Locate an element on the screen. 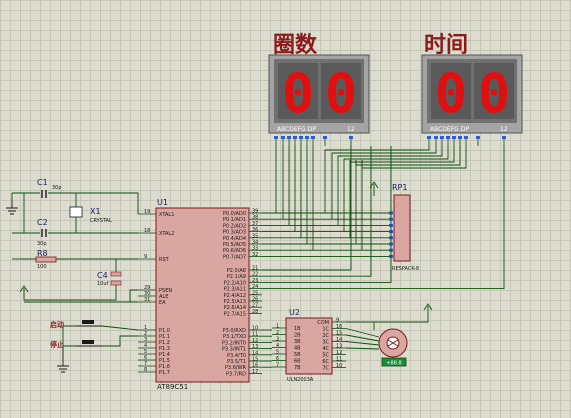  ground-icon-switches is located at coordinates (63, 360).